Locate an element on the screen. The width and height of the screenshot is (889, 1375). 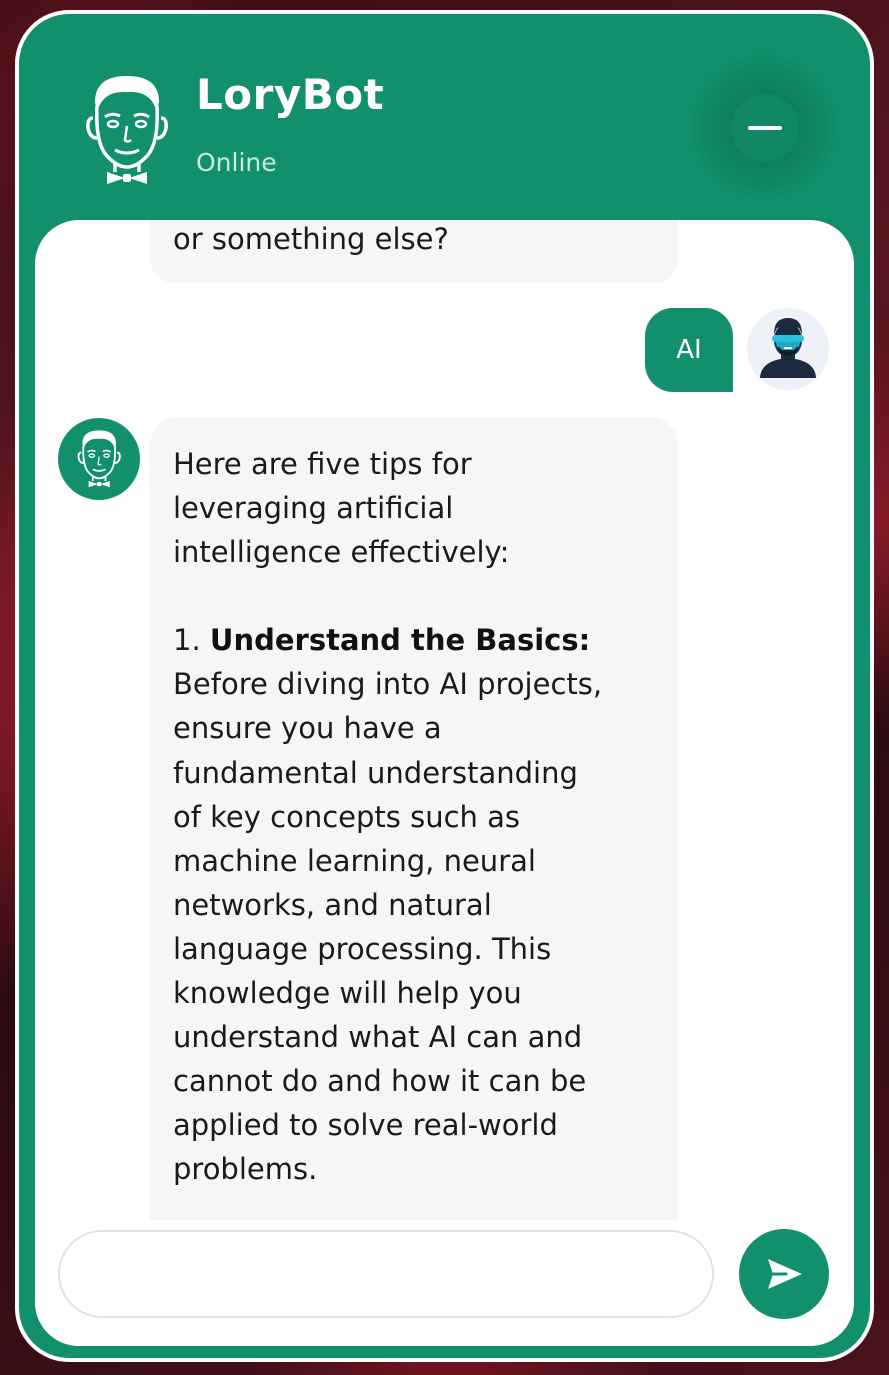
bot-status: Online is located at coordinates (236, 162).